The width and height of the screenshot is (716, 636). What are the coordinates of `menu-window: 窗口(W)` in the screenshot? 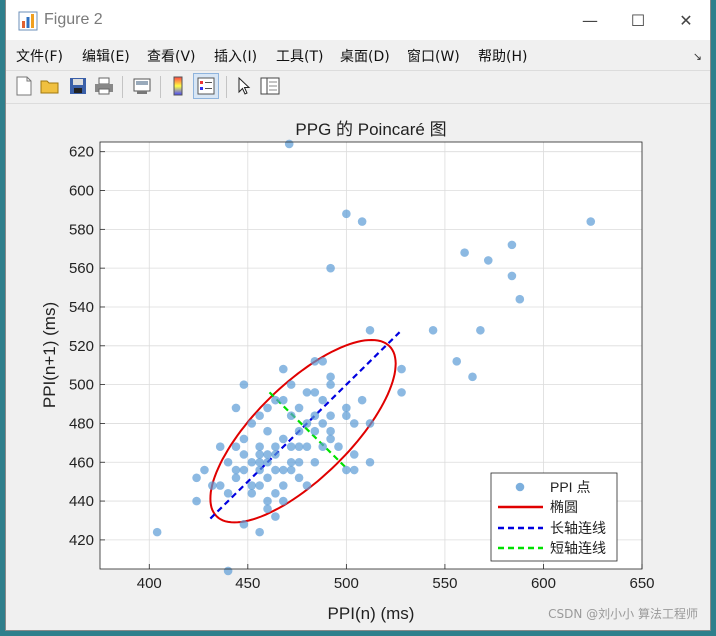 It's located at (433, 56).